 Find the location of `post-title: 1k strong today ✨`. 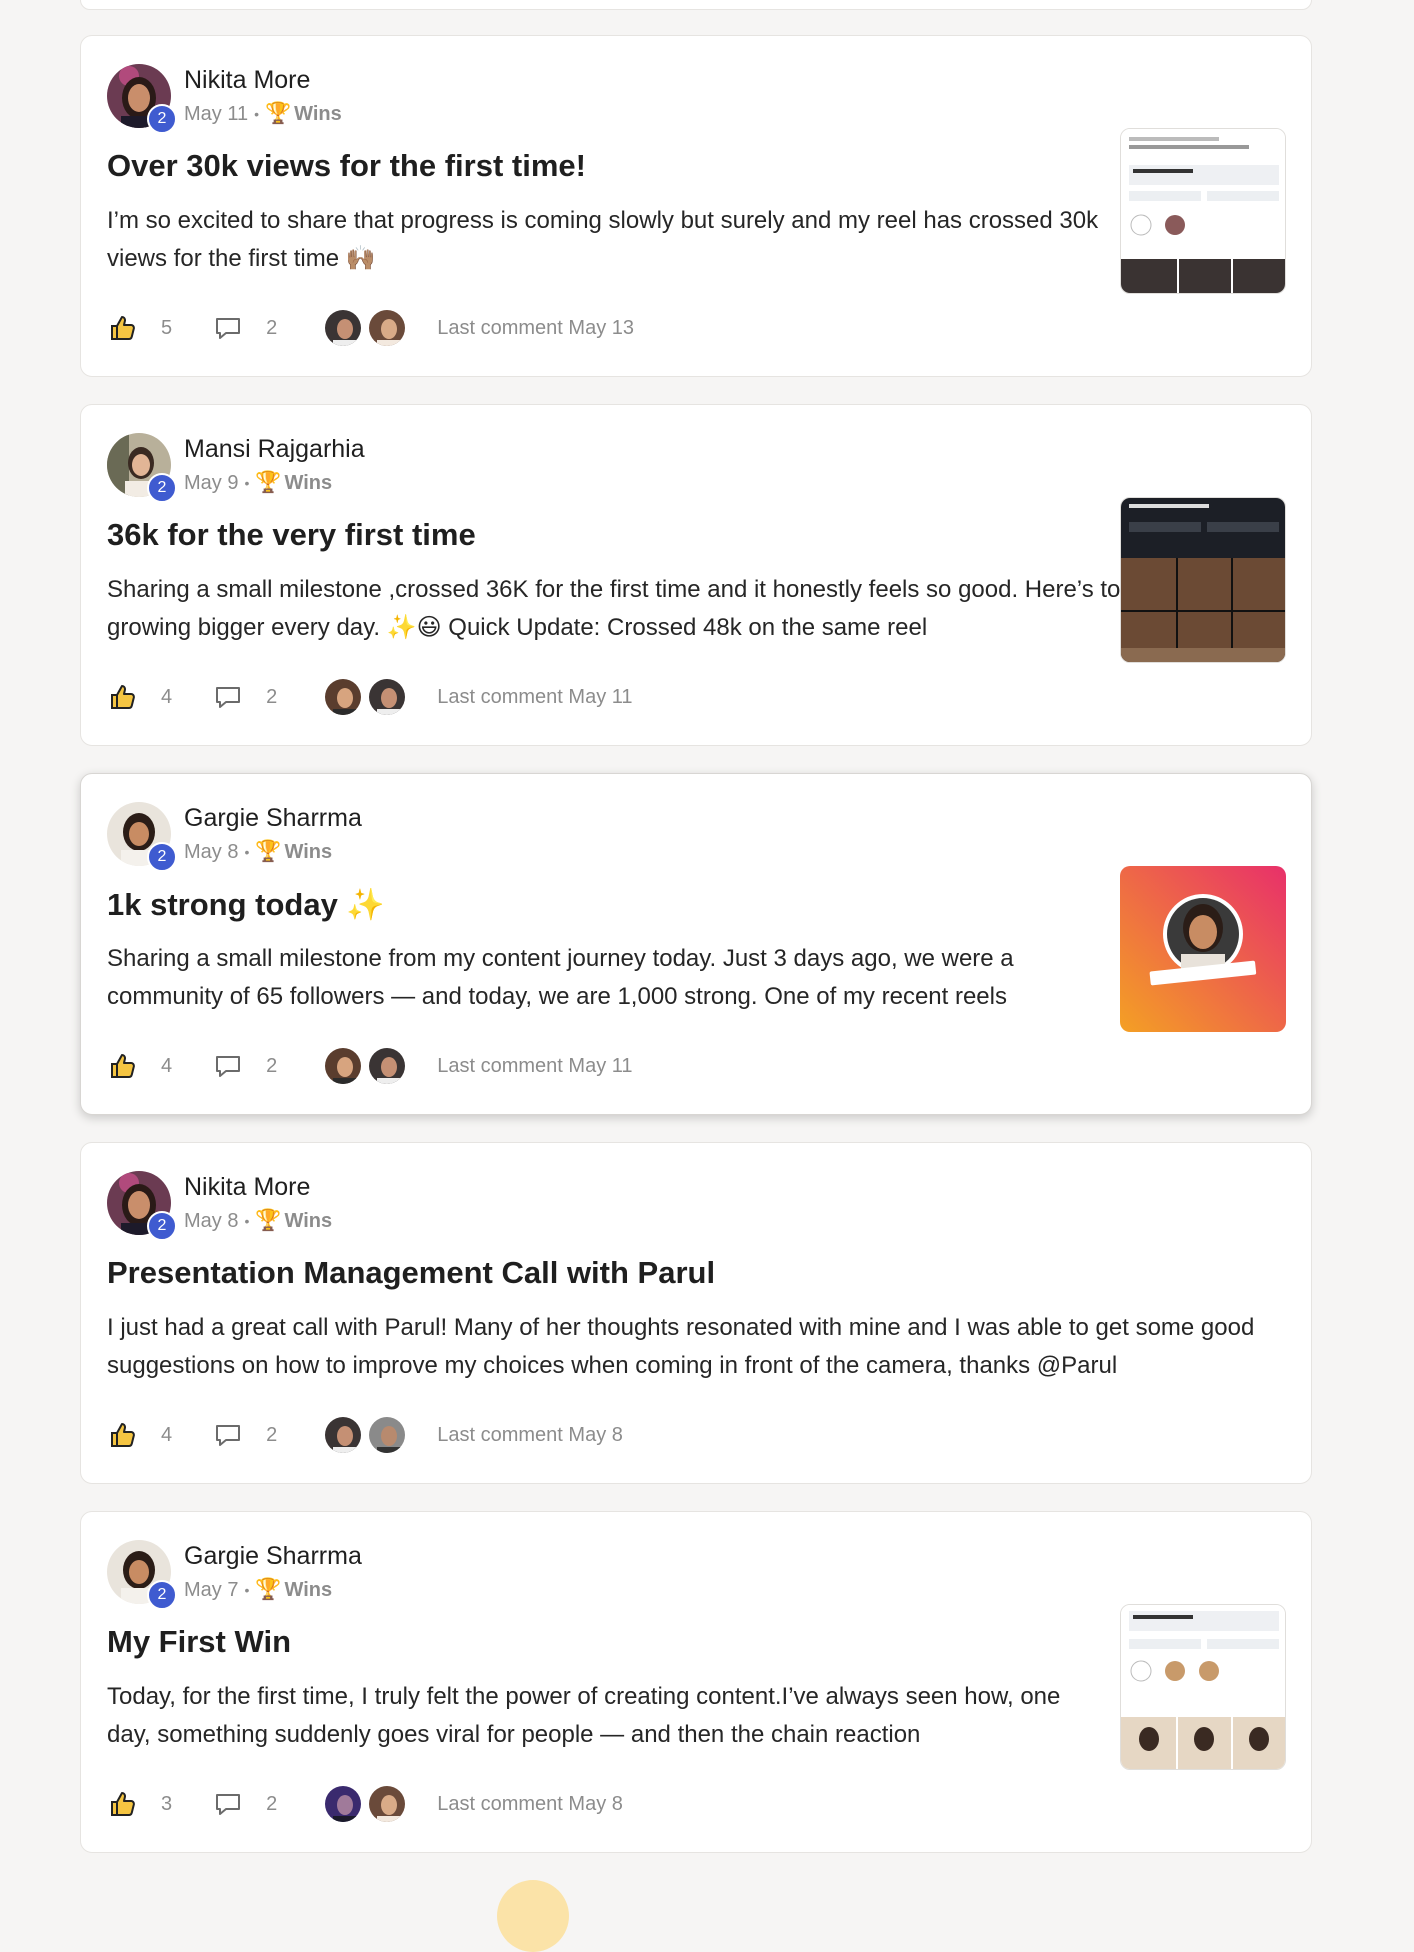

post-title: 1k strong today ✨ is located at coordinates (246, 904).